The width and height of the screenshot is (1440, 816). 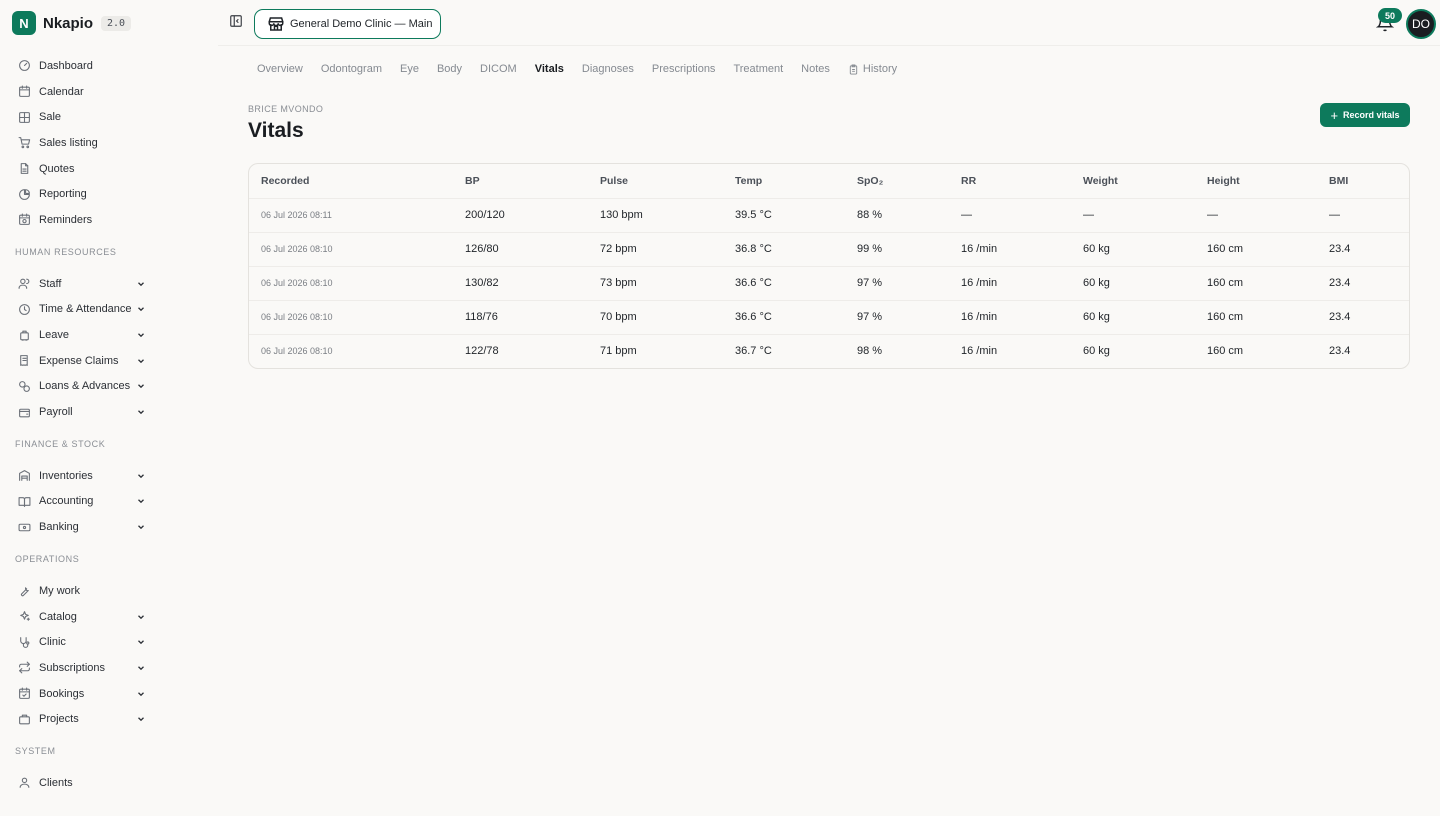 What do you see at coordinates (109, 387) in the screenshot?
I see `sidebar-item-loans-and-advances: Loans & Advances` at bounding box center [109, 387].